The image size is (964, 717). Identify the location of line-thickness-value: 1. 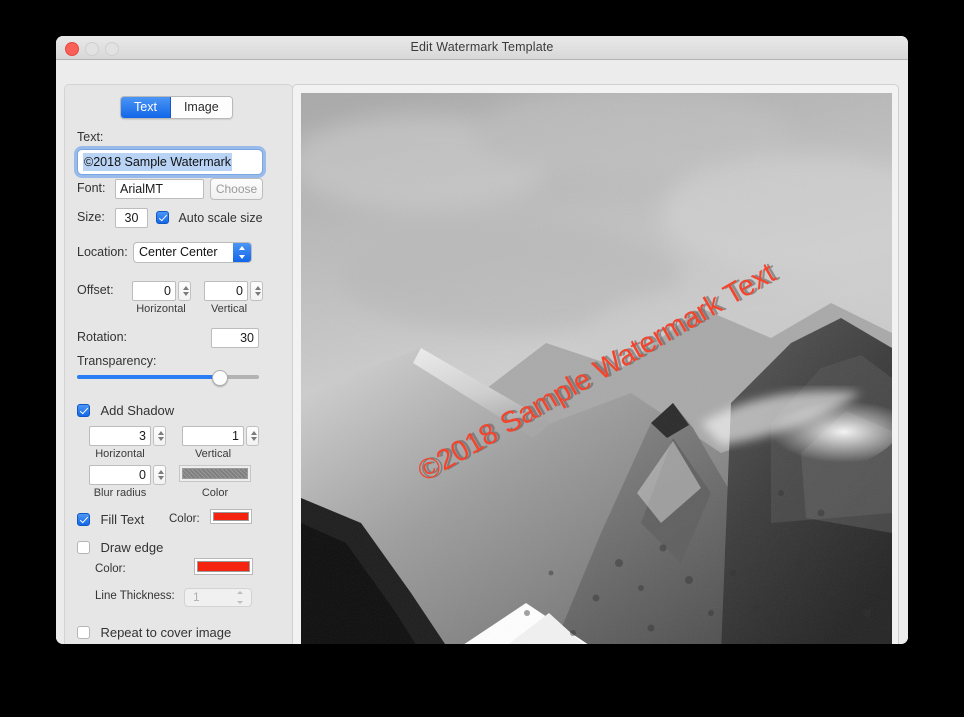
(196, 597).